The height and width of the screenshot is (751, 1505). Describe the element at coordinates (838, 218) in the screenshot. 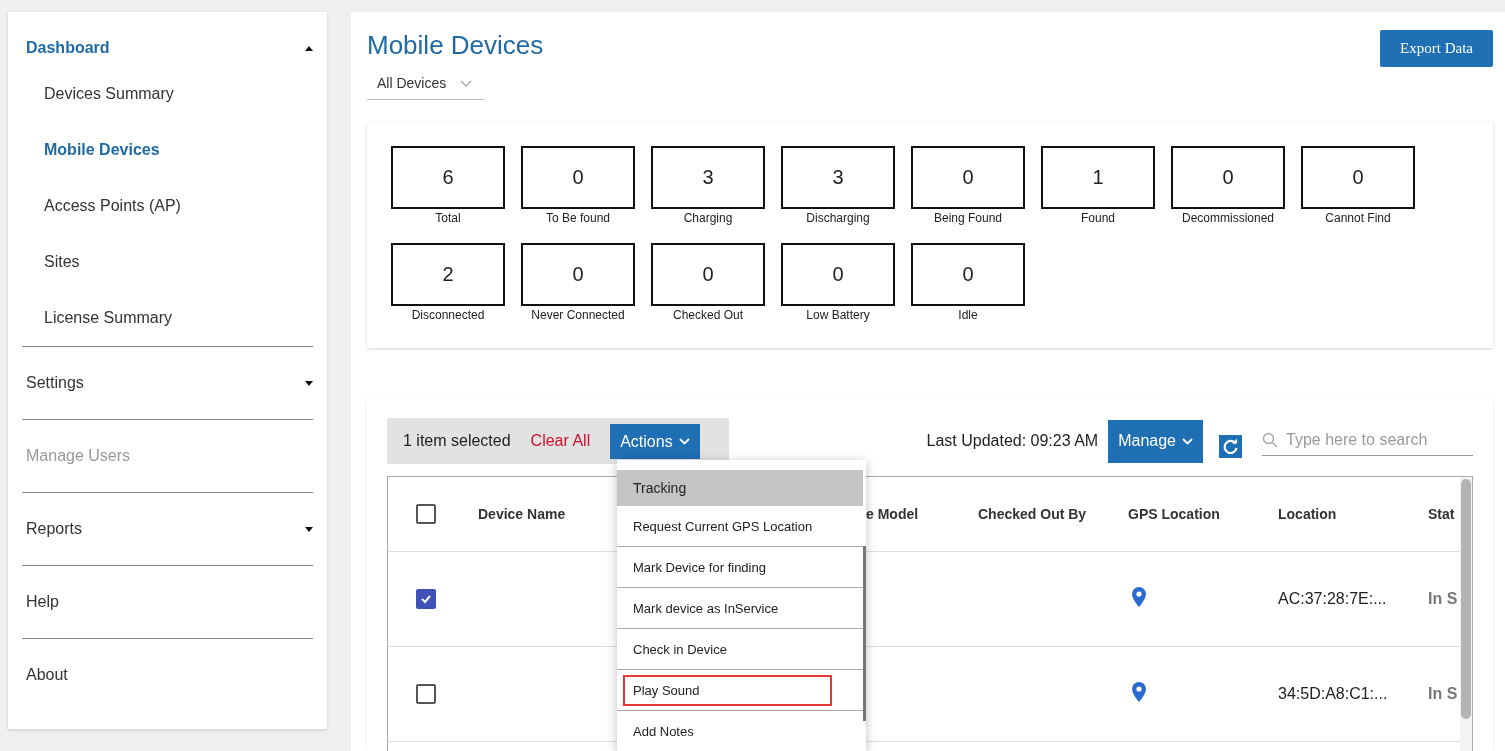

I see `stat-label: Discharging` at that location.